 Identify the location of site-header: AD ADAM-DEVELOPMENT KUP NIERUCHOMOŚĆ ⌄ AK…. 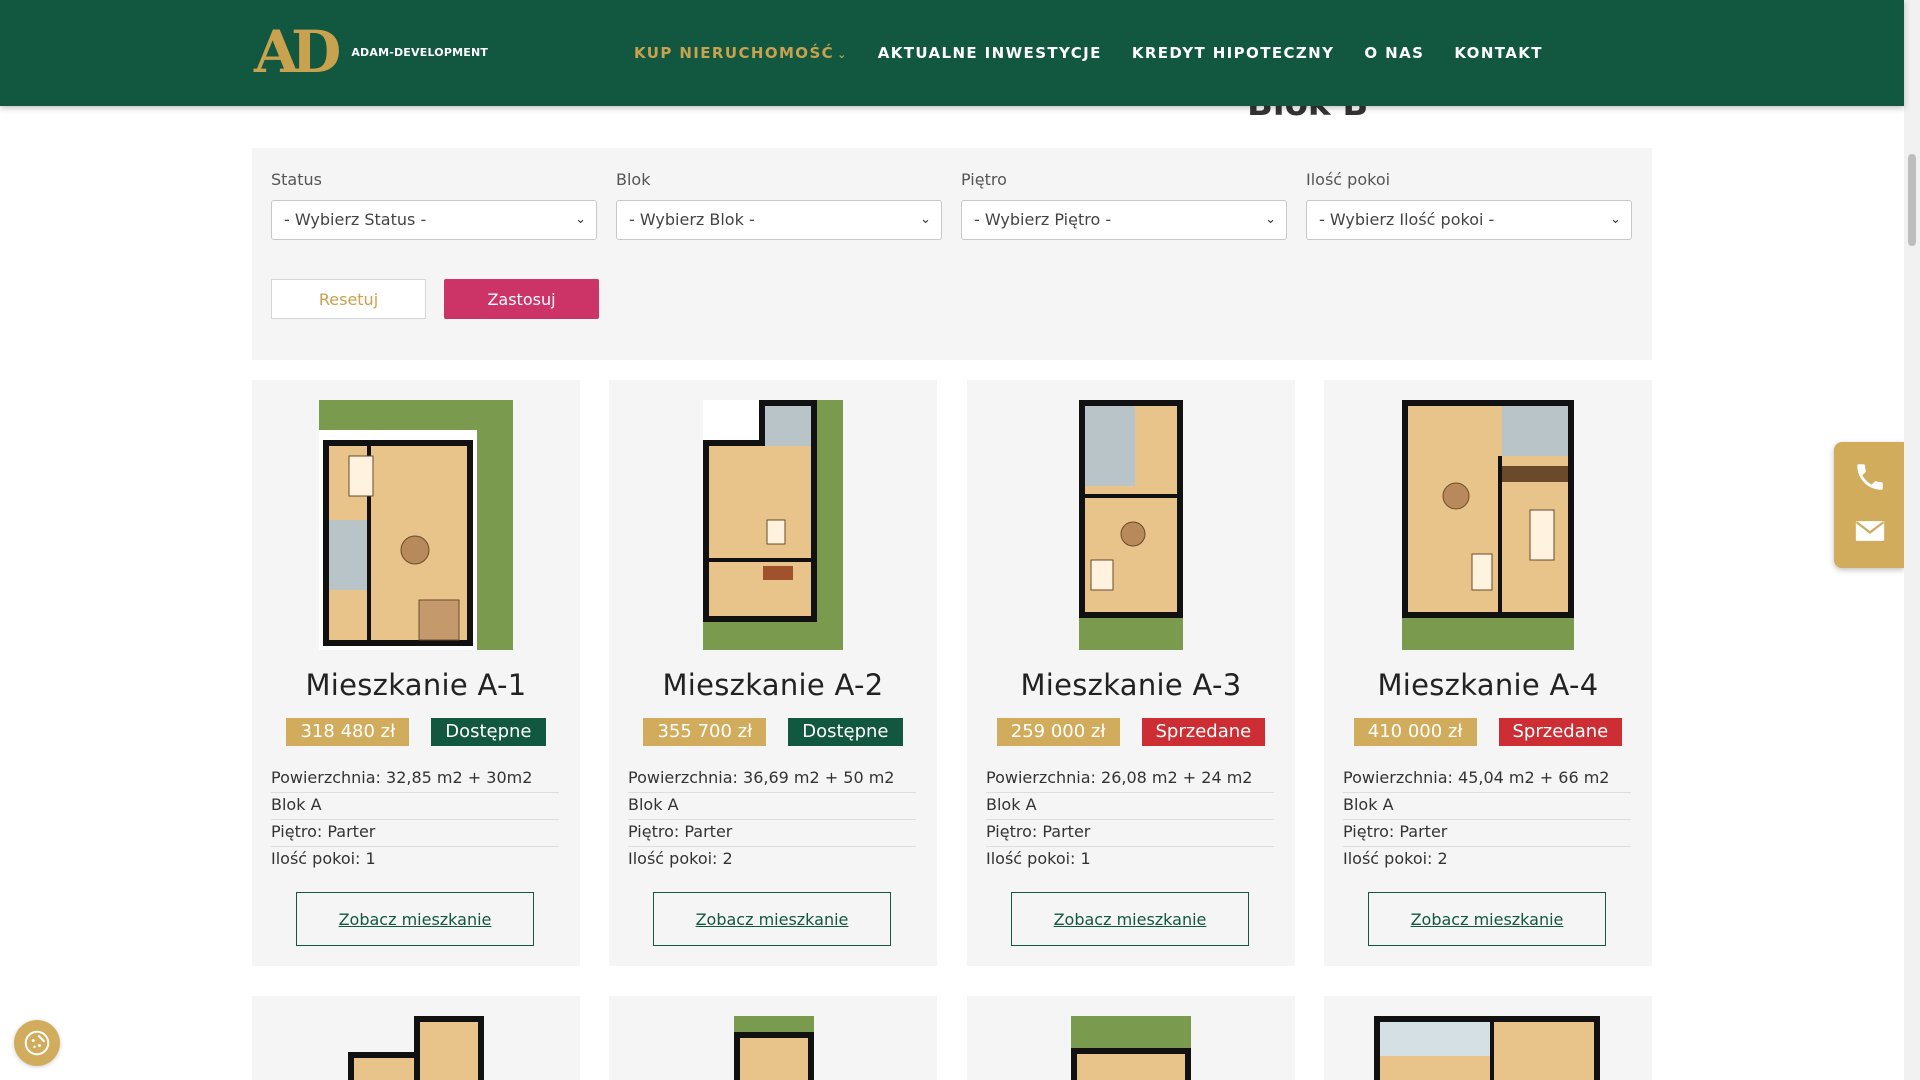
(952, 53).